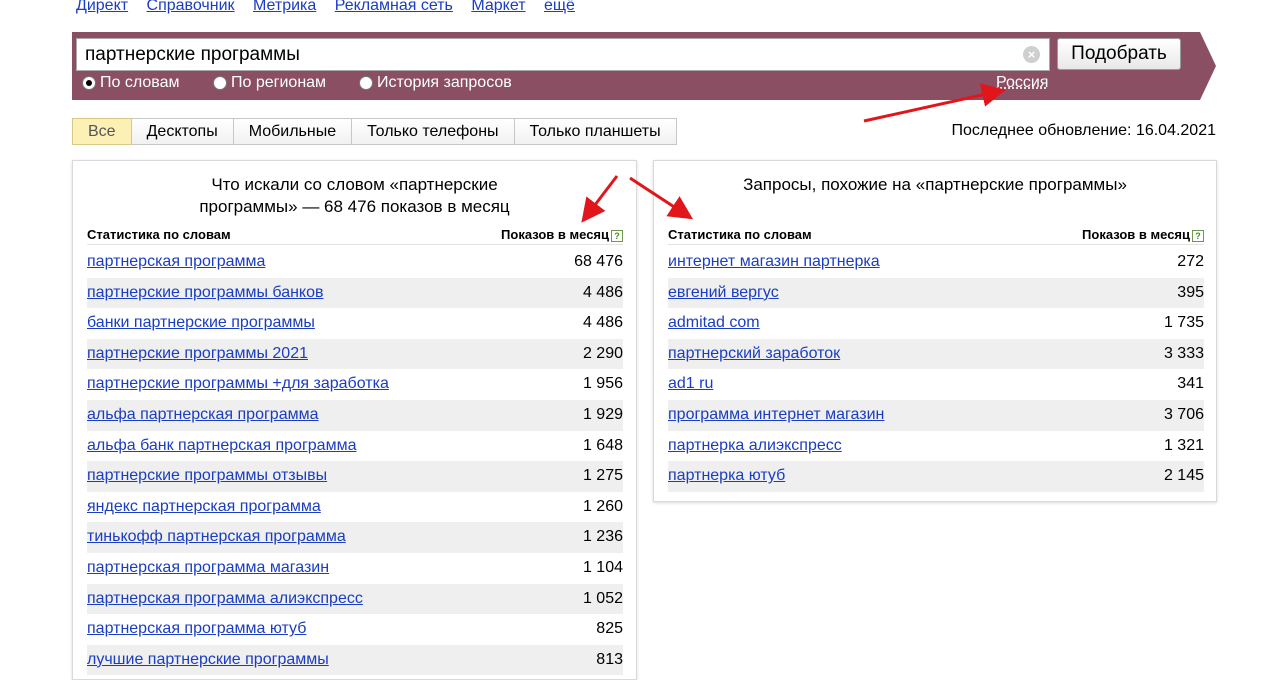  I want to click on table-row: яндекс партнерская программа 1 260, so click(355, 507).